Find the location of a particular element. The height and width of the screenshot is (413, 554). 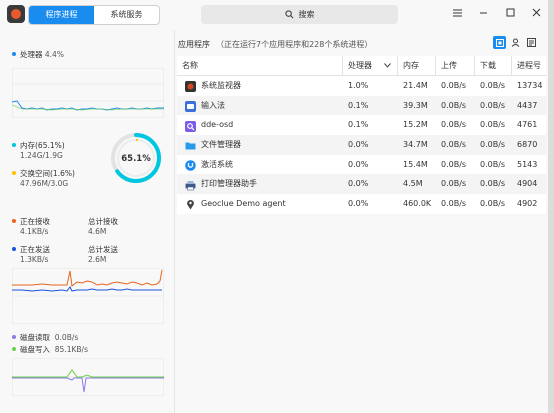

receive-line is located at coordinates (87, 278).